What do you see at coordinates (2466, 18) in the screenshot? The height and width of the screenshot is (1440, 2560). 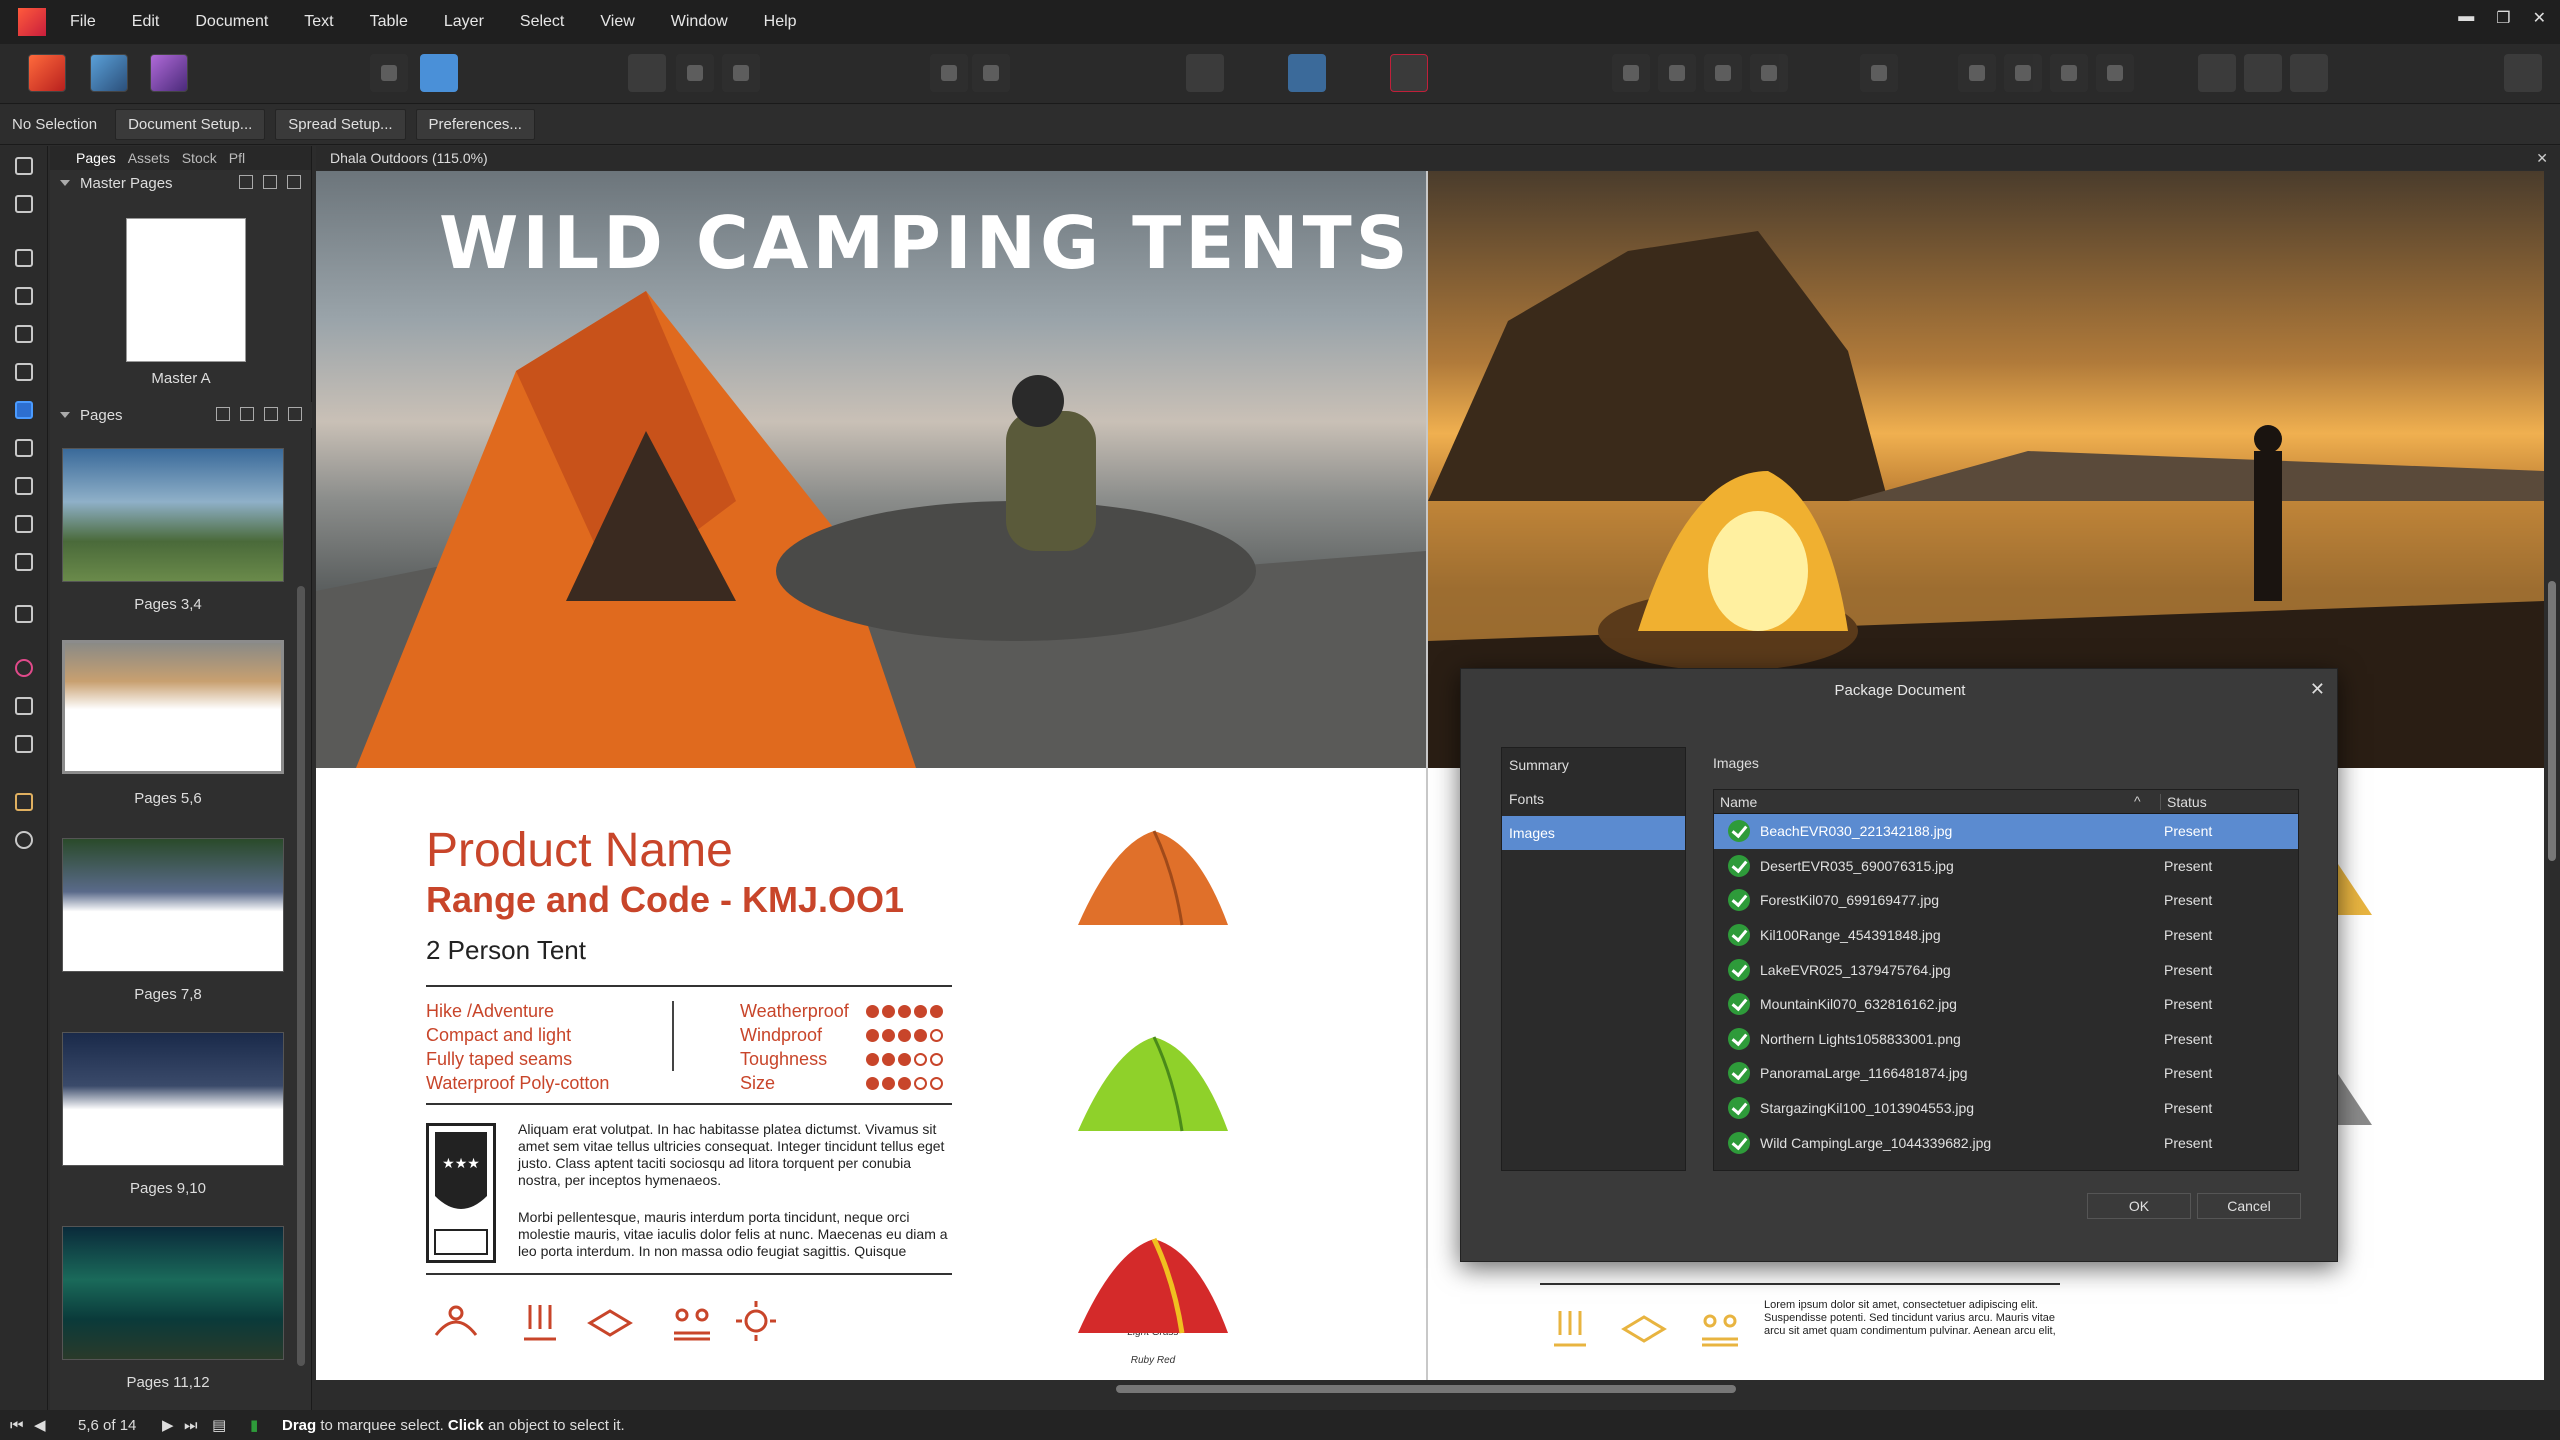 I see `minimize-button: ▬` at bounding box center [2466, 18].